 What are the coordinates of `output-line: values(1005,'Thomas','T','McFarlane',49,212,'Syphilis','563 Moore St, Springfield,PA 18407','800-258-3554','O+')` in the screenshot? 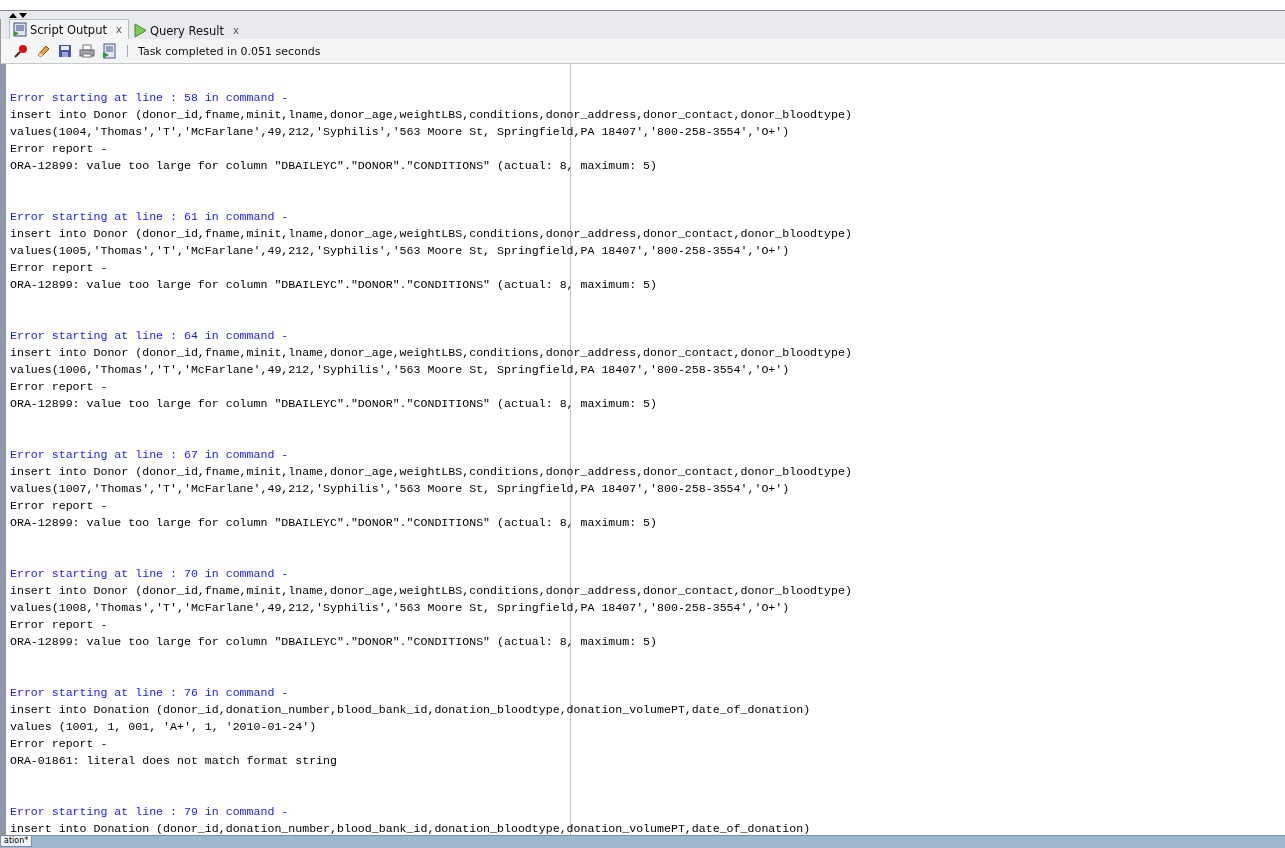 It's located at (400, 251).